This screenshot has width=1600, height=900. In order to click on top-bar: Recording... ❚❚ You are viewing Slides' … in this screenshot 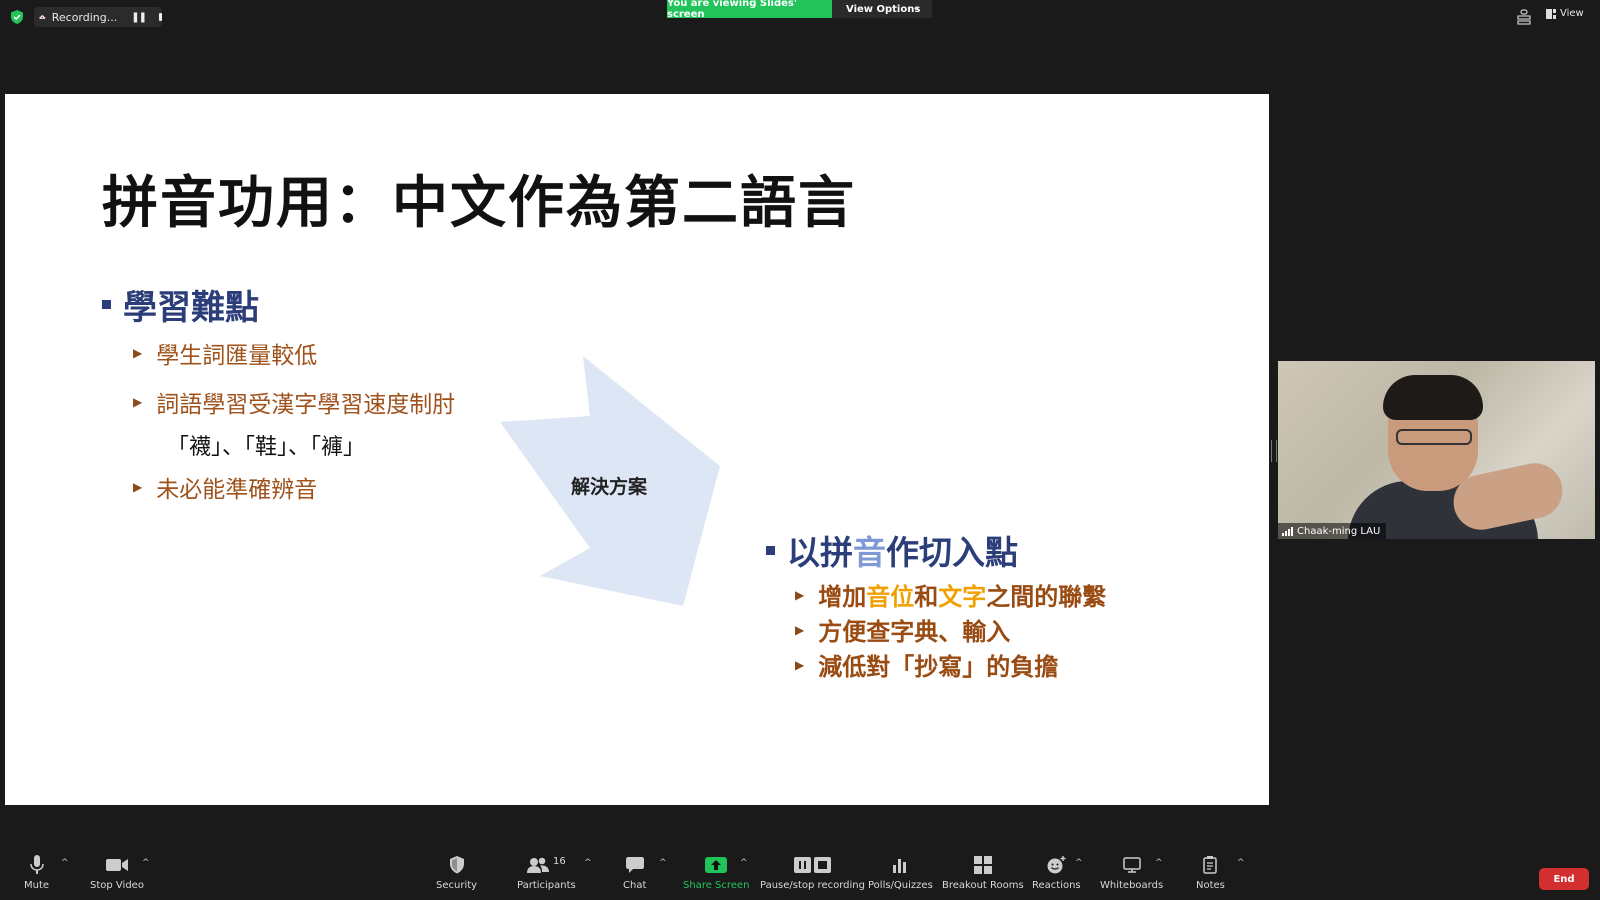, I will do `click(800, 17)`.